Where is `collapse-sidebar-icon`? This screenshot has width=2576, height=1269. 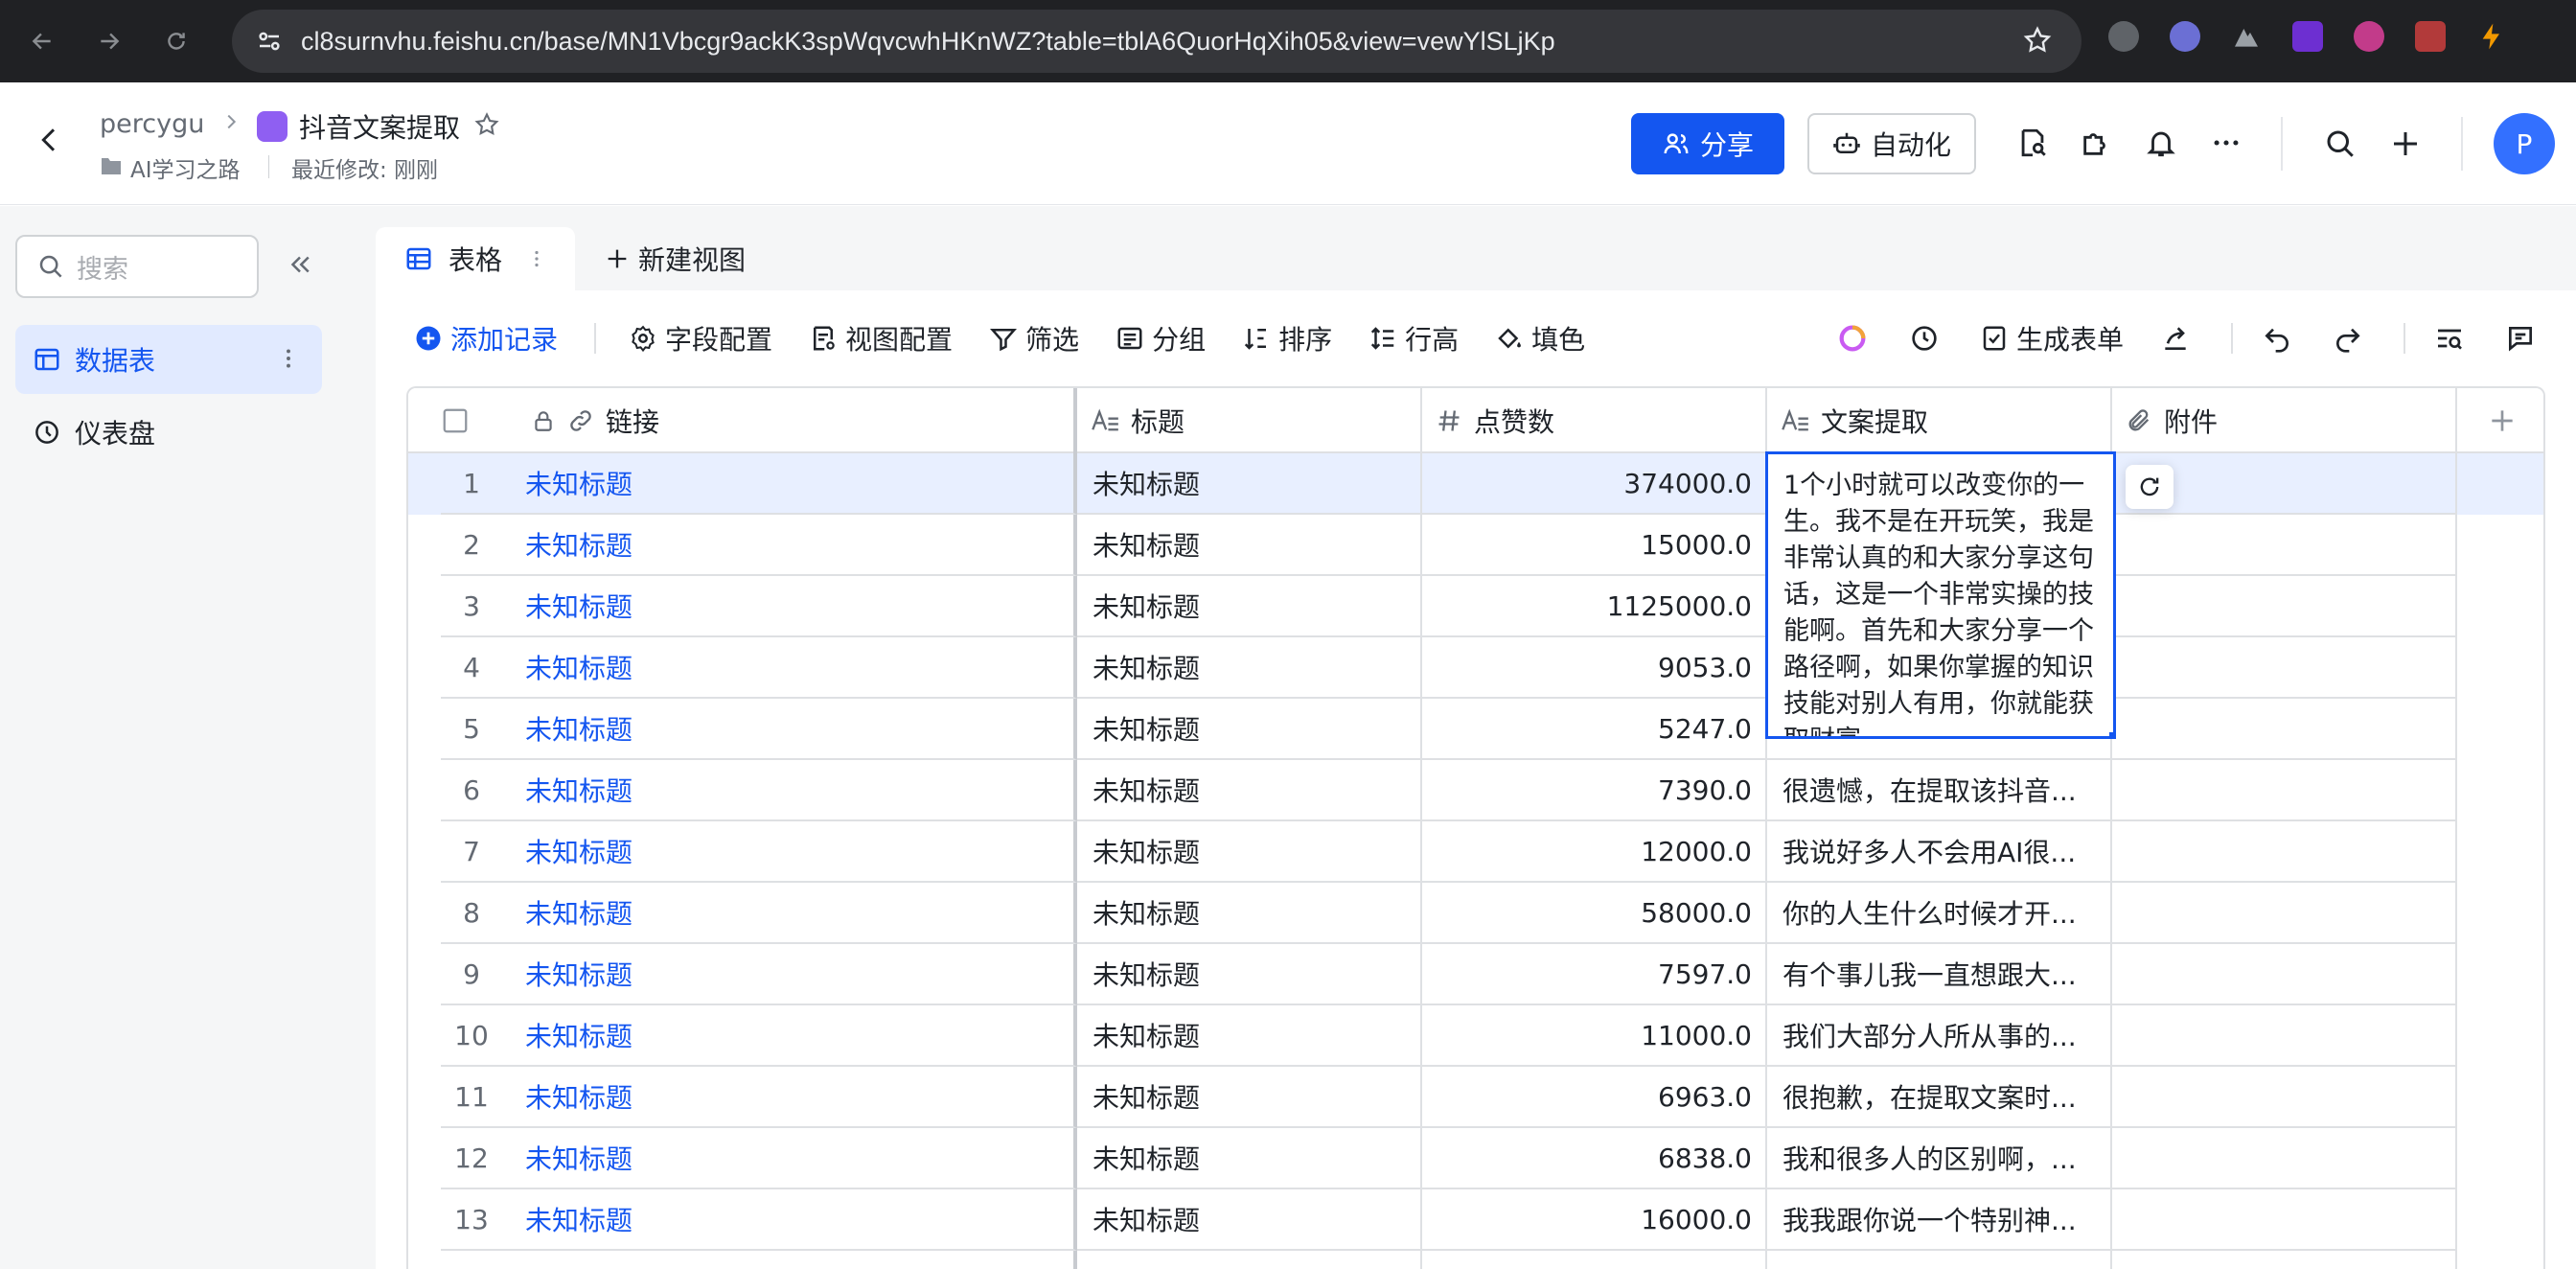
collapse-sidebar-icon is located at coordinates (300, 266).